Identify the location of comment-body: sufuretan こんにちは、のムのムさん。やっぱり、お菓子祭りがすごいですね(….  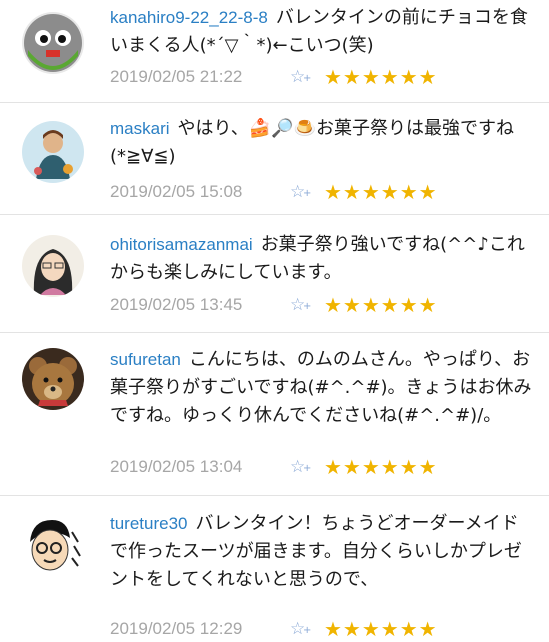
(322, 388).